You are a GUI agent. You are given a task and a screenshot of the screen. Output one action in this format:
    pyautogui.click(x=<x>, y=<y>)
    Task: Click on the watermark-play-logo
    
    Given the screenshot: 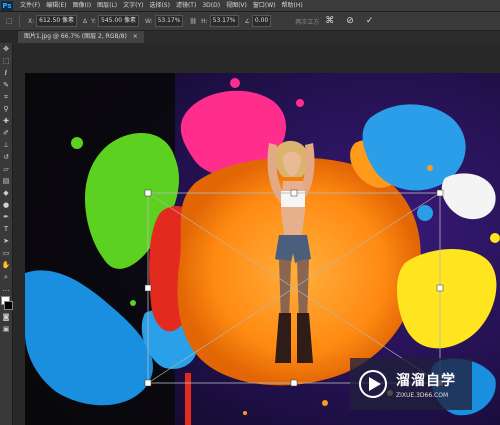 What is the action you would take?
    pyautogui.click(x=373, y=384)
    